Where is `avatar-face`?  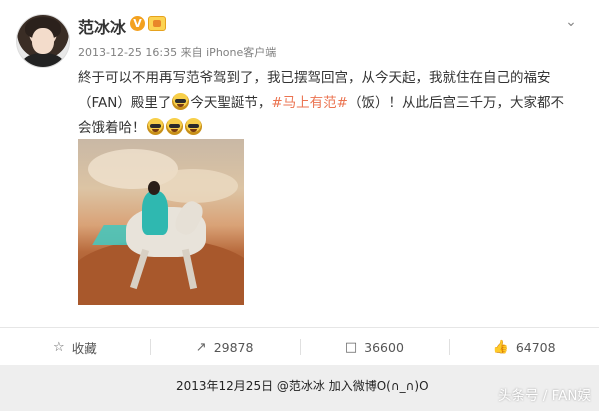
avatar-face is located at coordinates (43, 41).